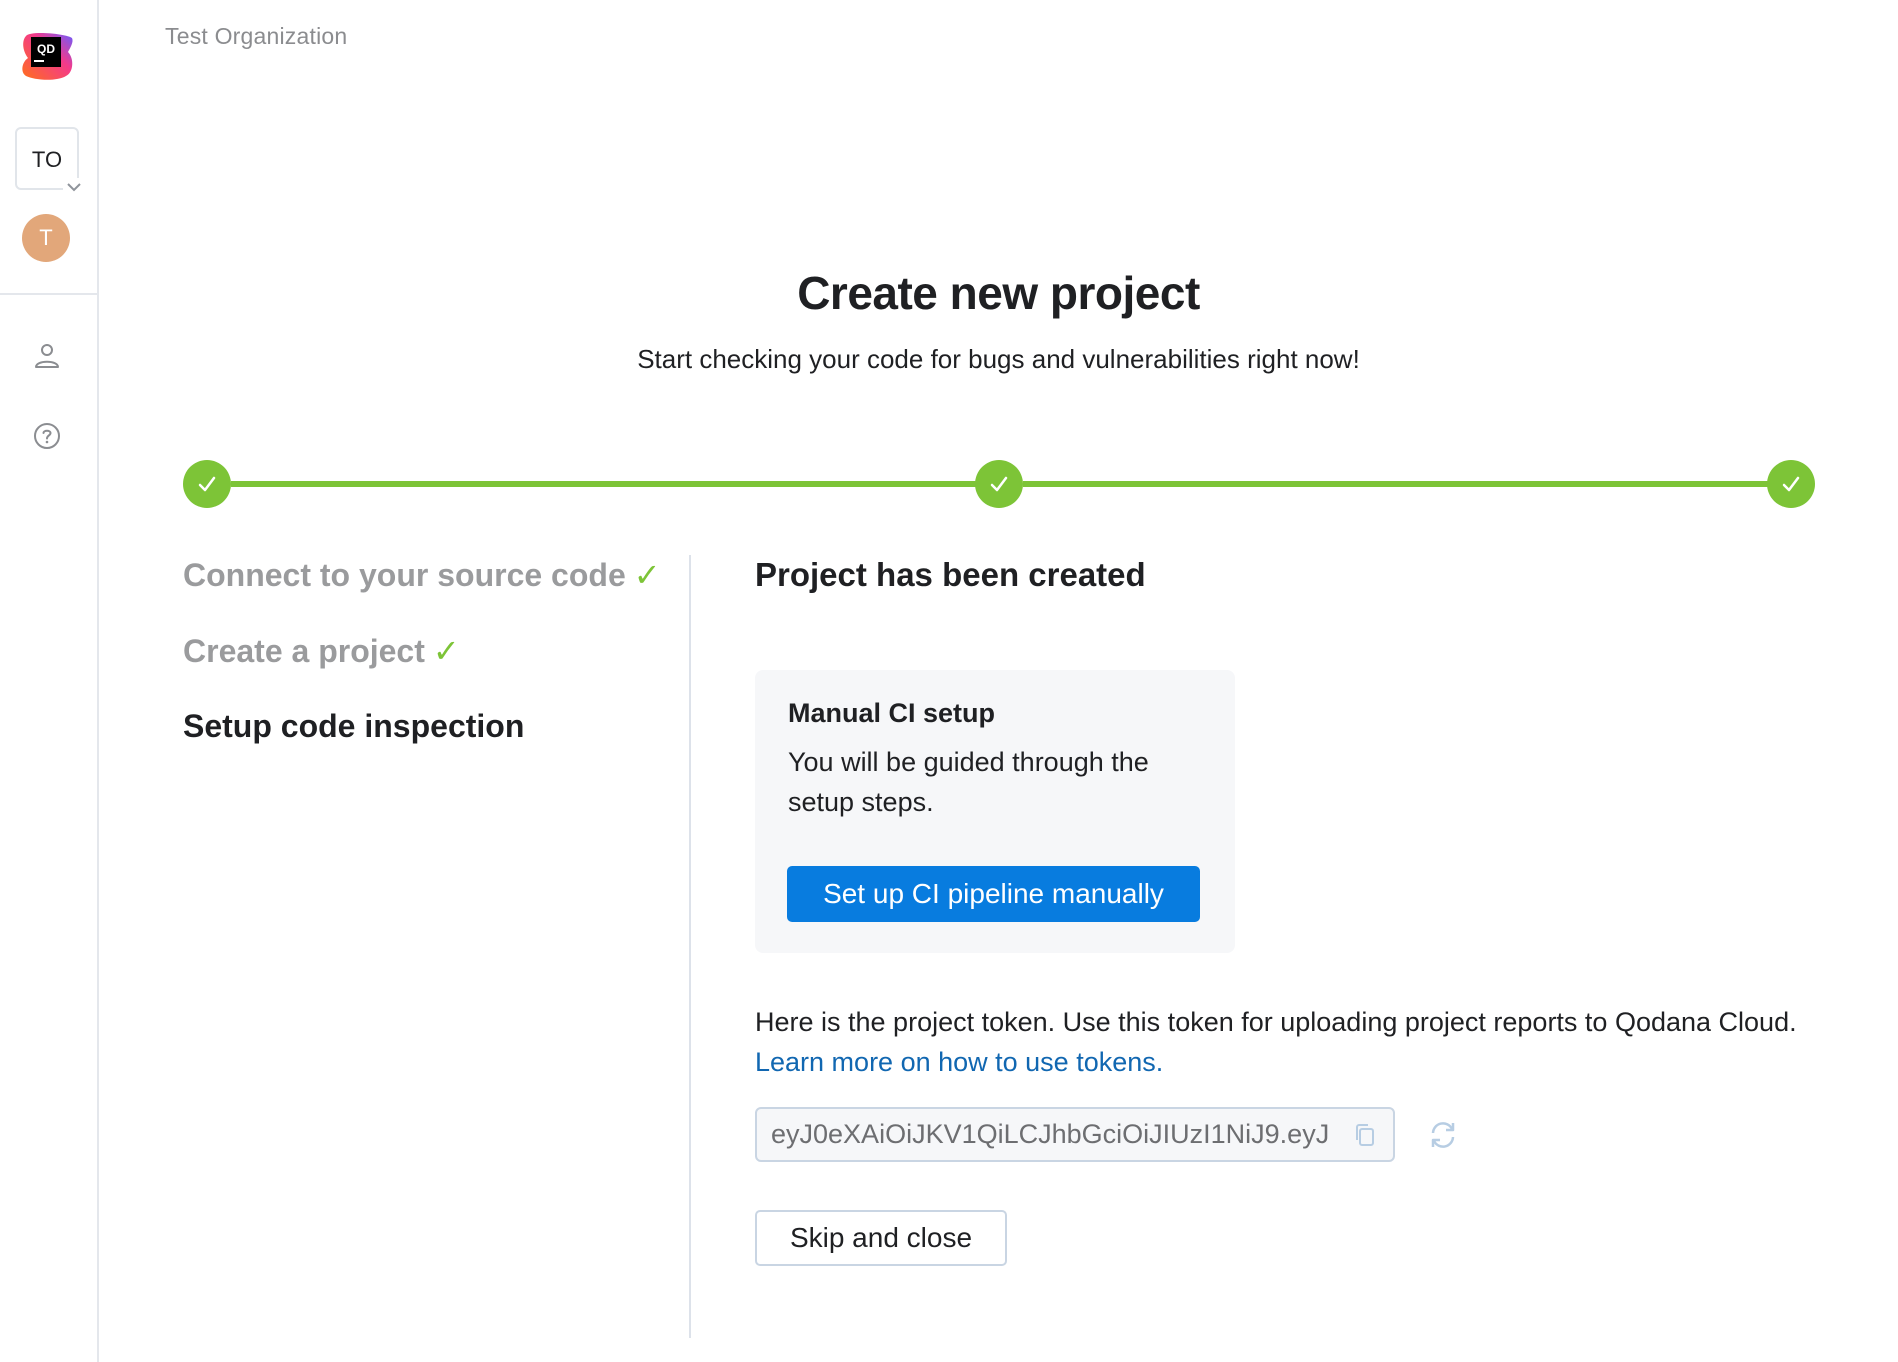 The width and height of the screenshot is (1898, 1362). I want to click on qodana-logo: QD, so click(48, 56).